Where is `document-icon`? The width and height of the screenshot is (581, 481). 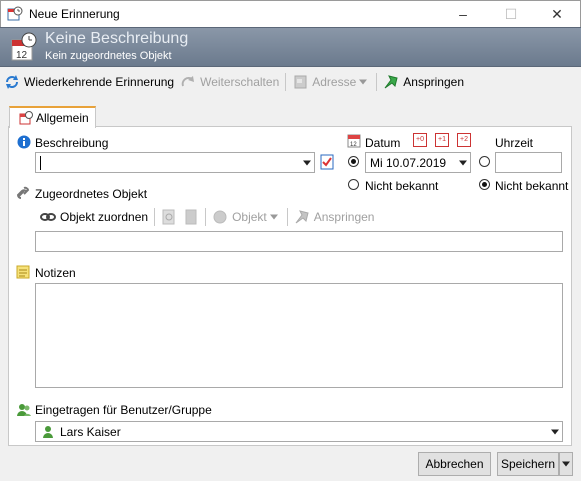
document-icon is located at coordinates (191, 217).